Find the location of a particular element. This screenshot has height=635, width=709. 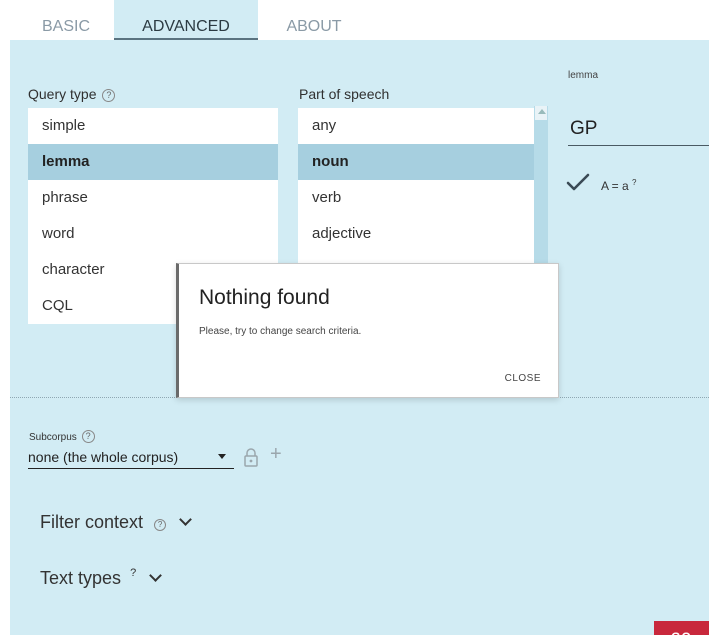

case-insensitive-label: A = a is located at coordinates (615, 186).